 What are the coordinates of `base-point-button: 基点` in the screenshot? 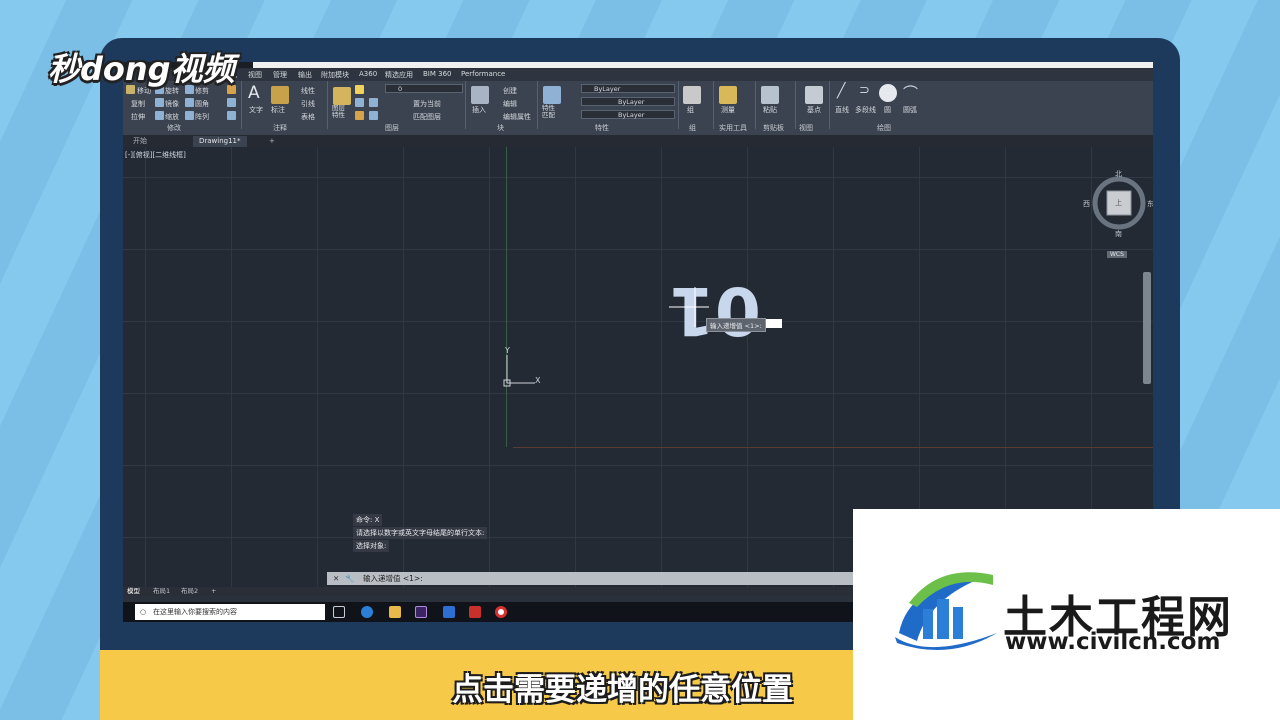 It's located at (814, 110).